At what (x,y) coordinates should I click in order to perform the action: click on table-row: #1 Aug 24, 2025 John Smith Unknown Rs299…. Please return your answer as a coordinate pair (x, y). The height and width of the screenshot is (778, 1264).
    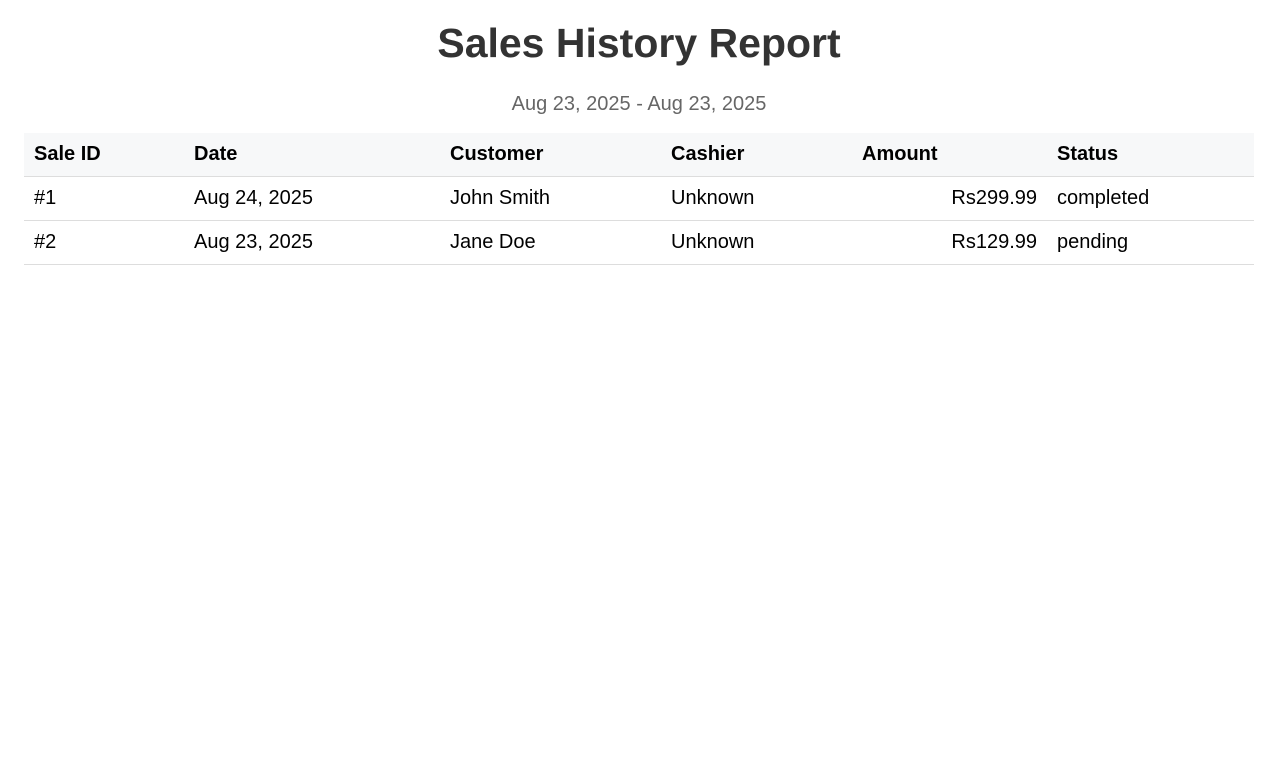
    Looking at the image, I should click on (639, 198).